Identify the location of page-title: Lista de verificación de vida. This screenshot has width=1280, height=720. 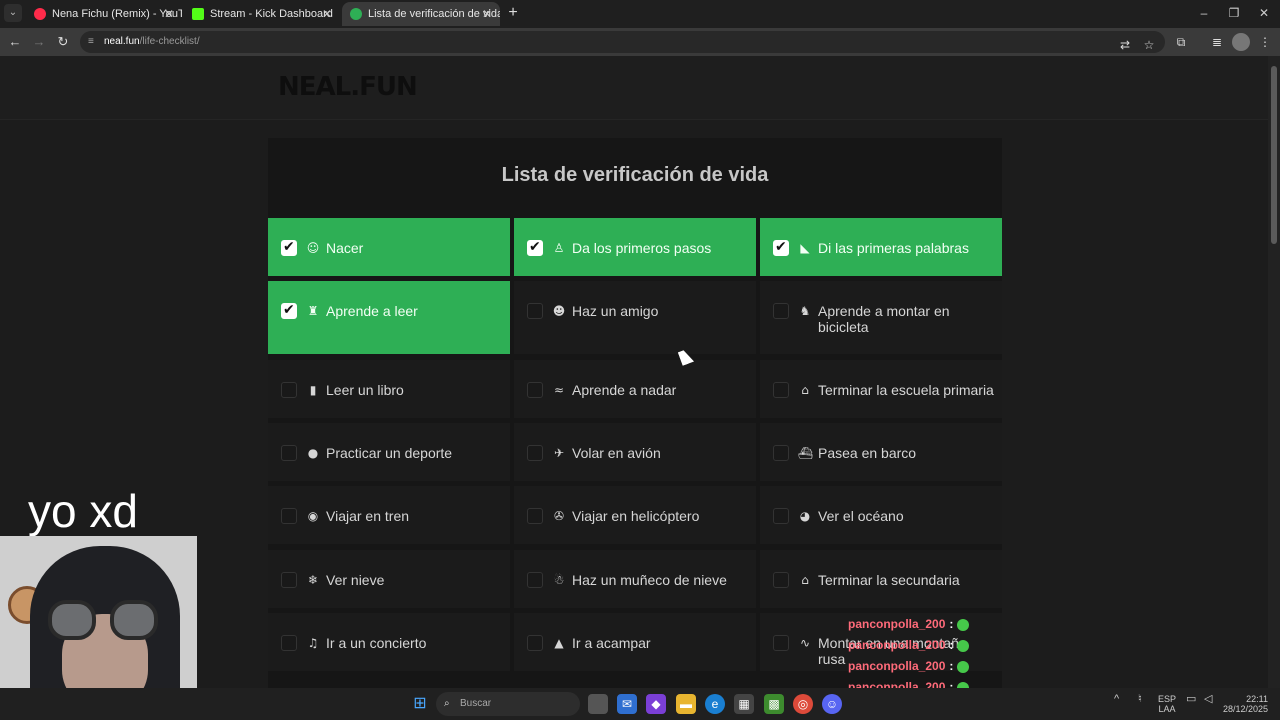
(635, 175).